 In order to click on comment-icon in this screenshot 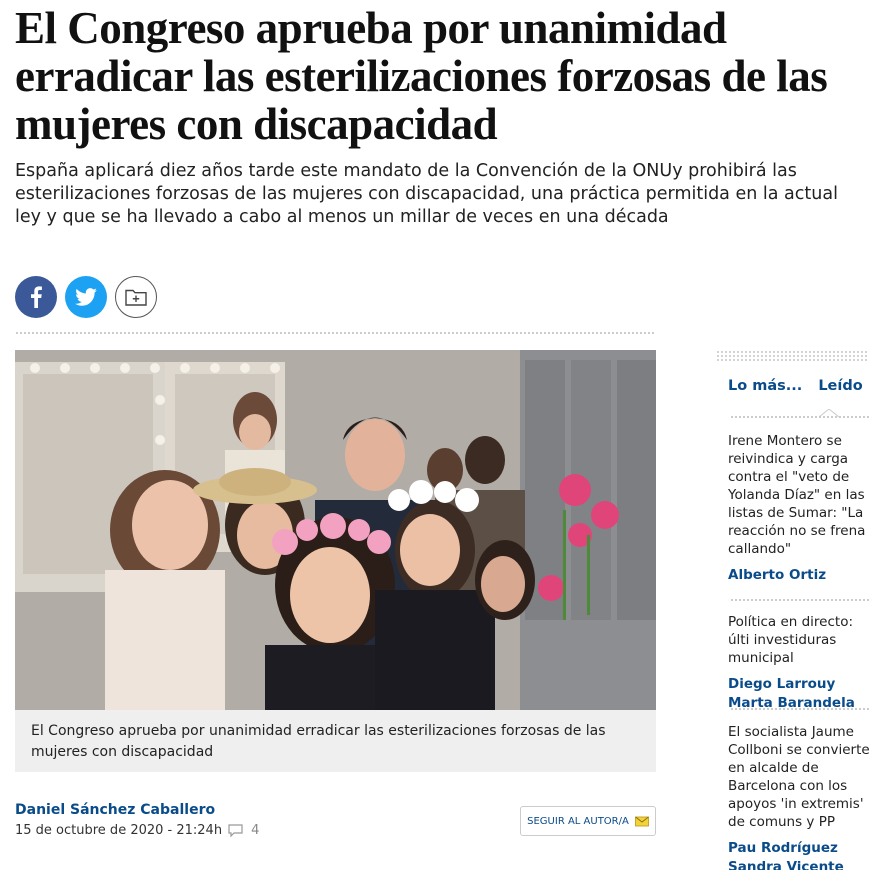, I will do `click(235, 830)`.